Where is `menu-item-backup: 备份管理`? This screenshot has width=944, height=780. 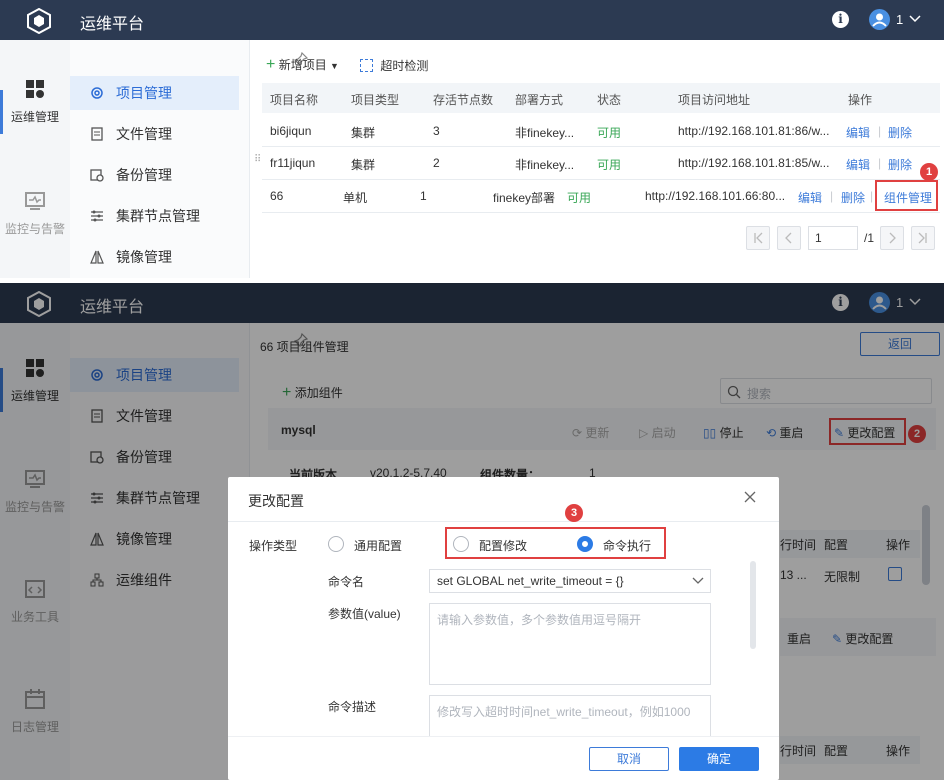
menu-item-backup: 备份管理 is located at coordinates (154, 175).